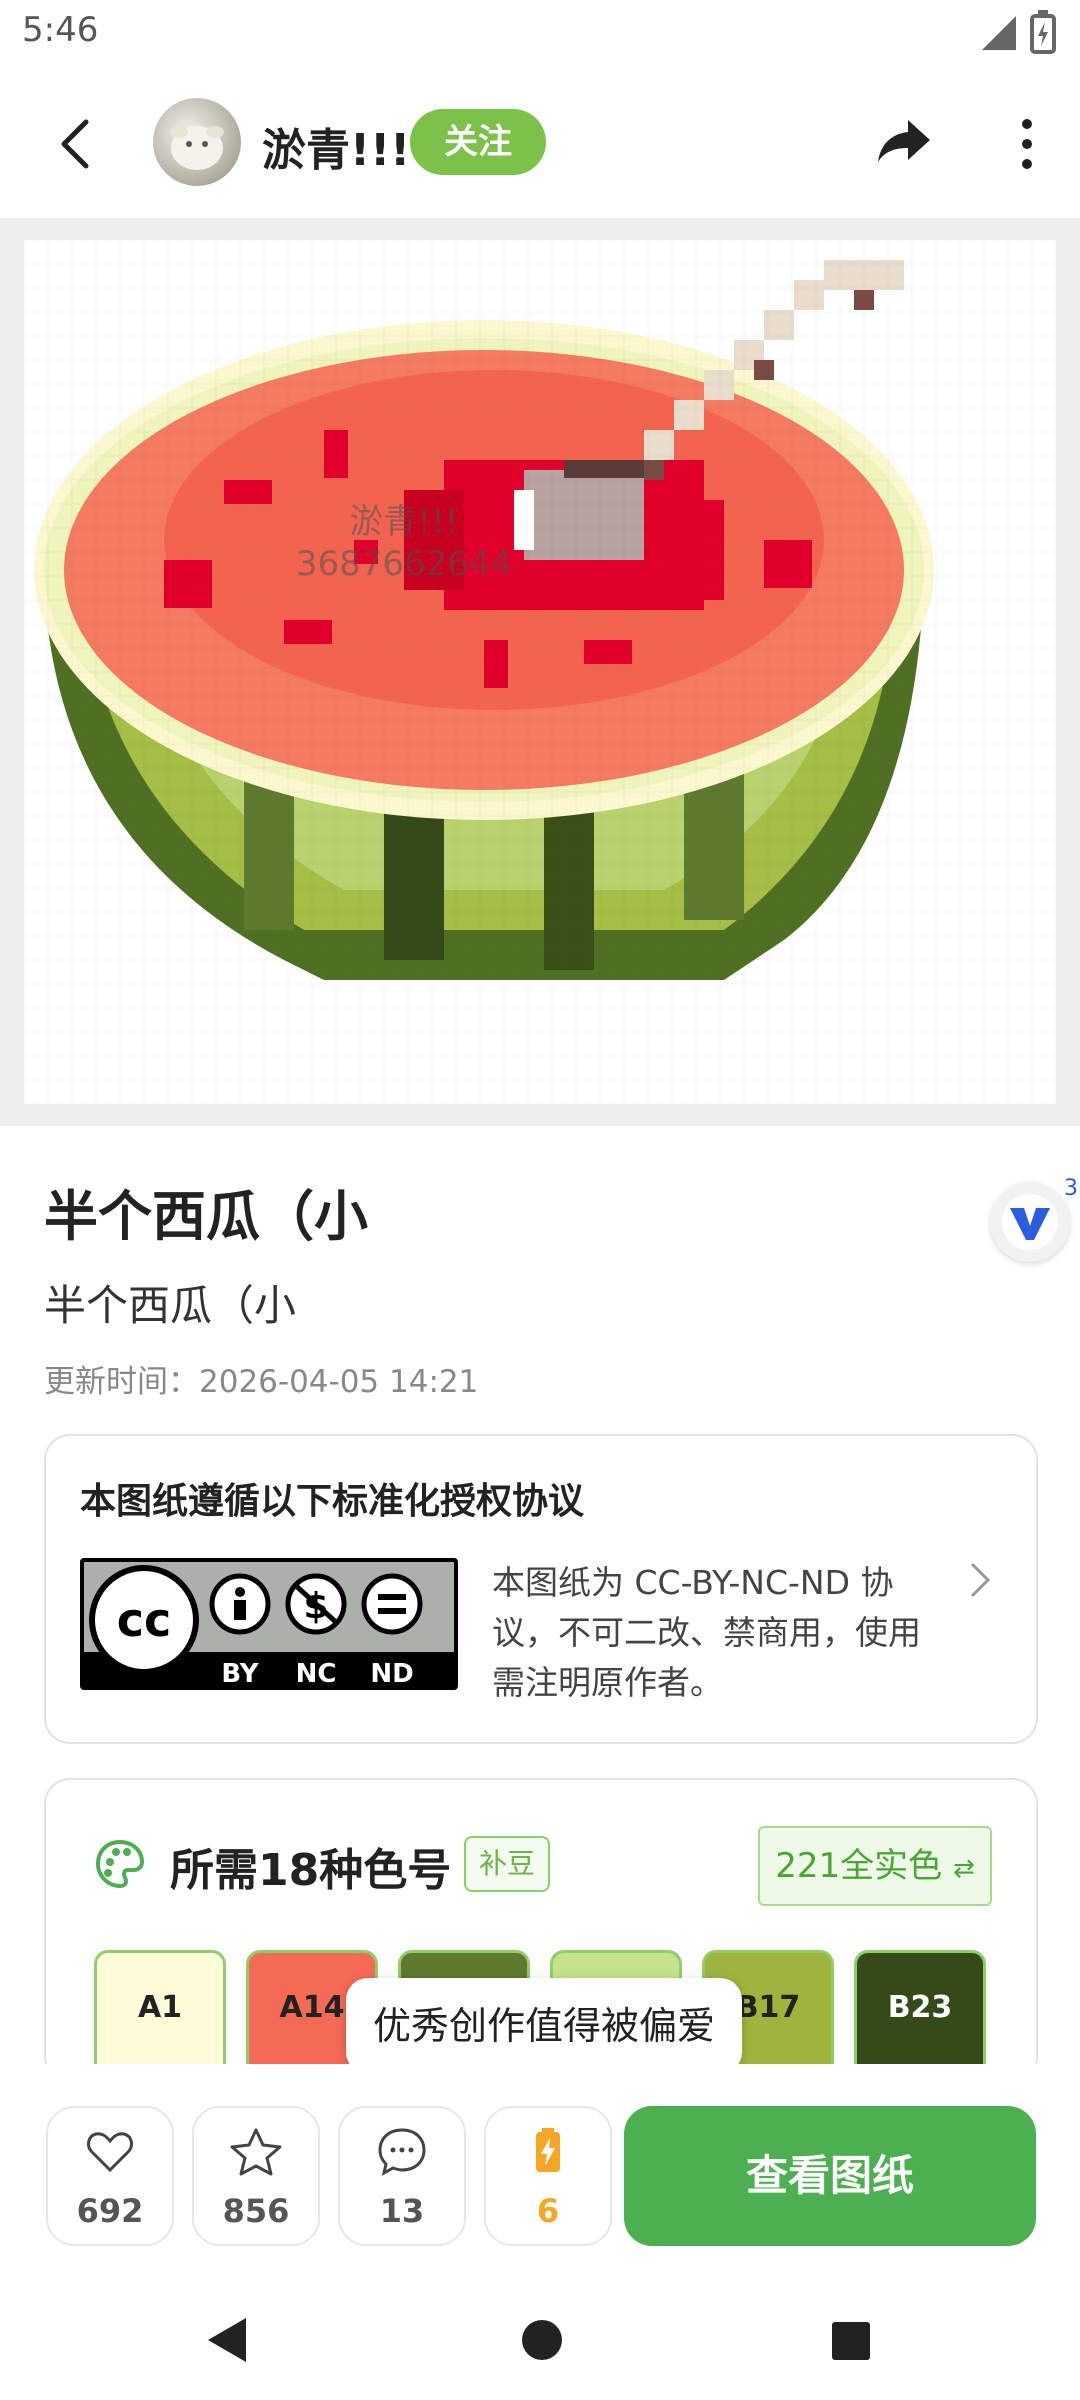 The height and width of the screenshot is (2400, 1080). I want to click on all-colors-label: 221全实色, so click(859, 1866).